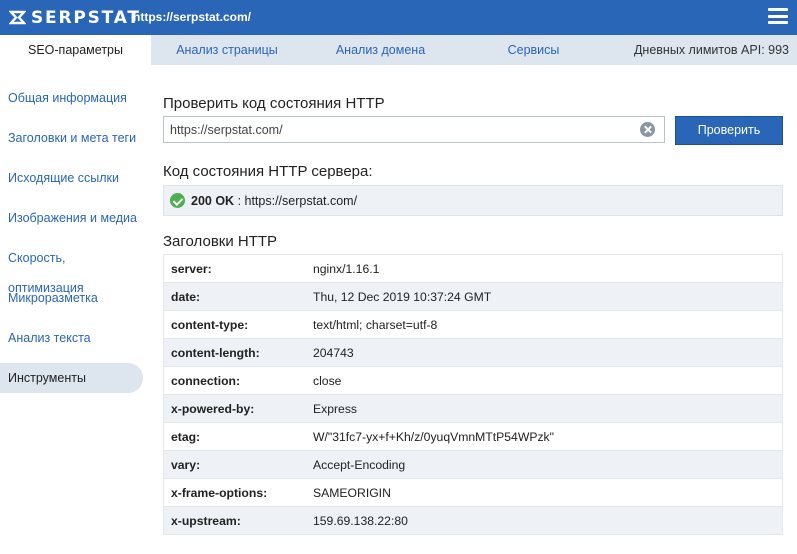 The image size is (797, 554). I want to click on header-value: text/html; charset=utf-8, so click(544, 324).